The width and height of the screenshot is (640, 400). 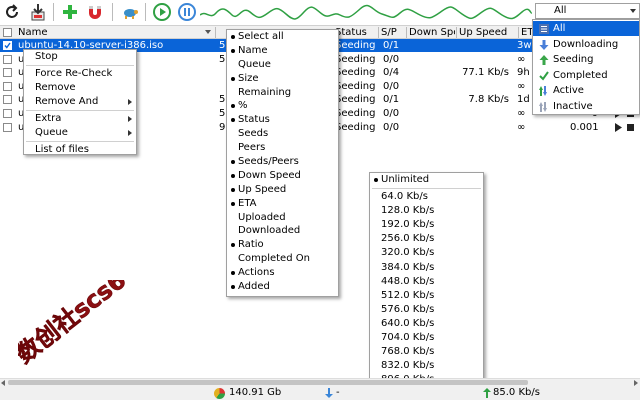 I want to click on filter-option-label: Completed, so click(x=580, y=75).